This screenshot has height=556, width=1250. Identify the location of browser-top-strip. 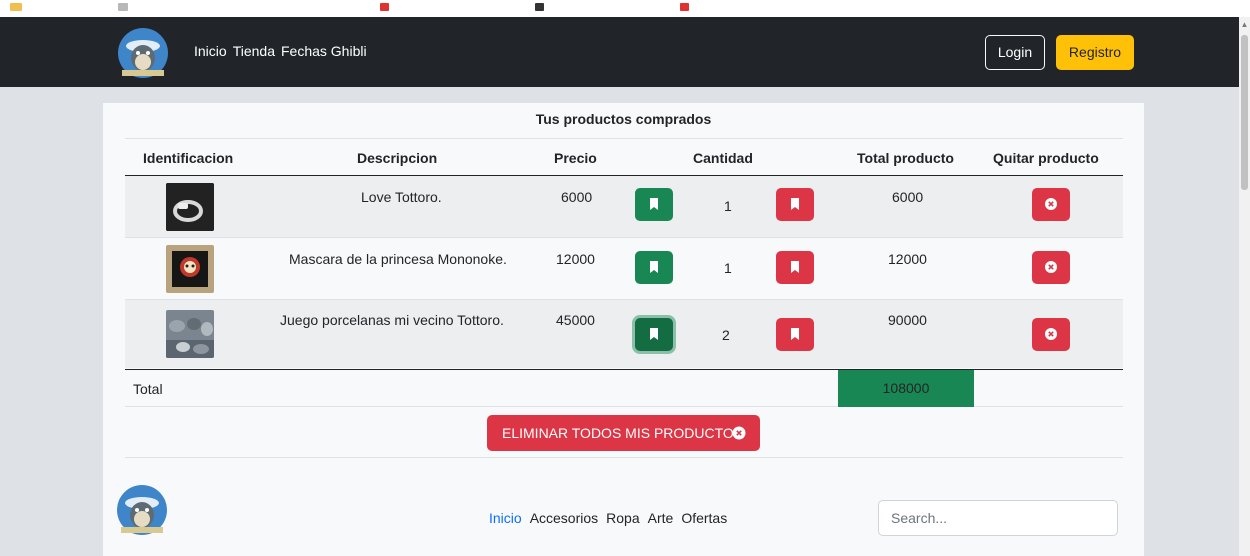
(625, 8).